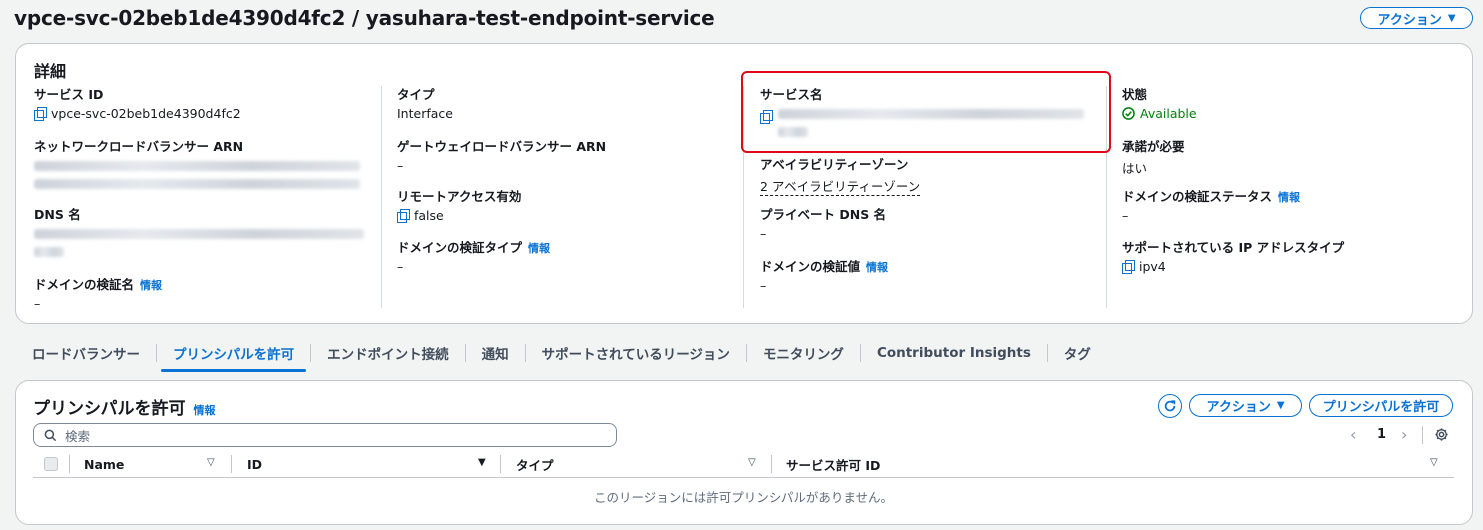 The height and width of the screenshot is (530, 1483). I want to click on header-actions-button: アクション ▼, so click(1416, 18).